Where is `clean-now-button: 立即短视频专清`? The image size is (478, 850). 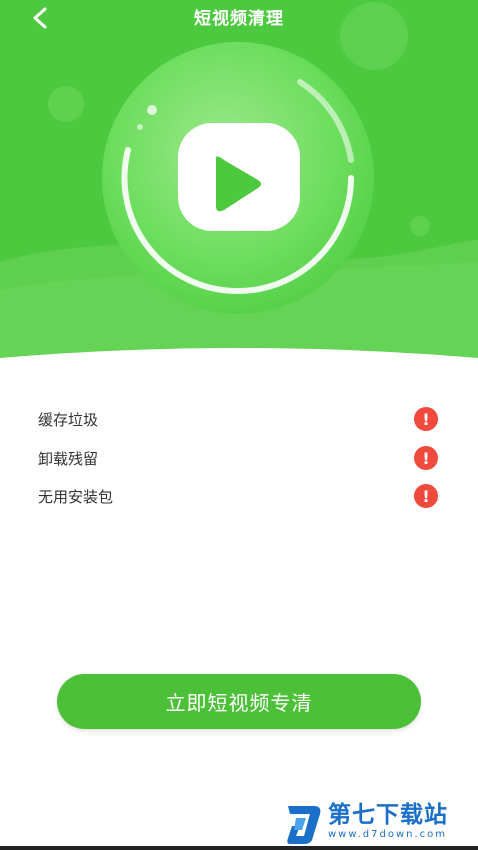 clean-now-button: 立即短视频专清 is located at coordinates (239, 701).